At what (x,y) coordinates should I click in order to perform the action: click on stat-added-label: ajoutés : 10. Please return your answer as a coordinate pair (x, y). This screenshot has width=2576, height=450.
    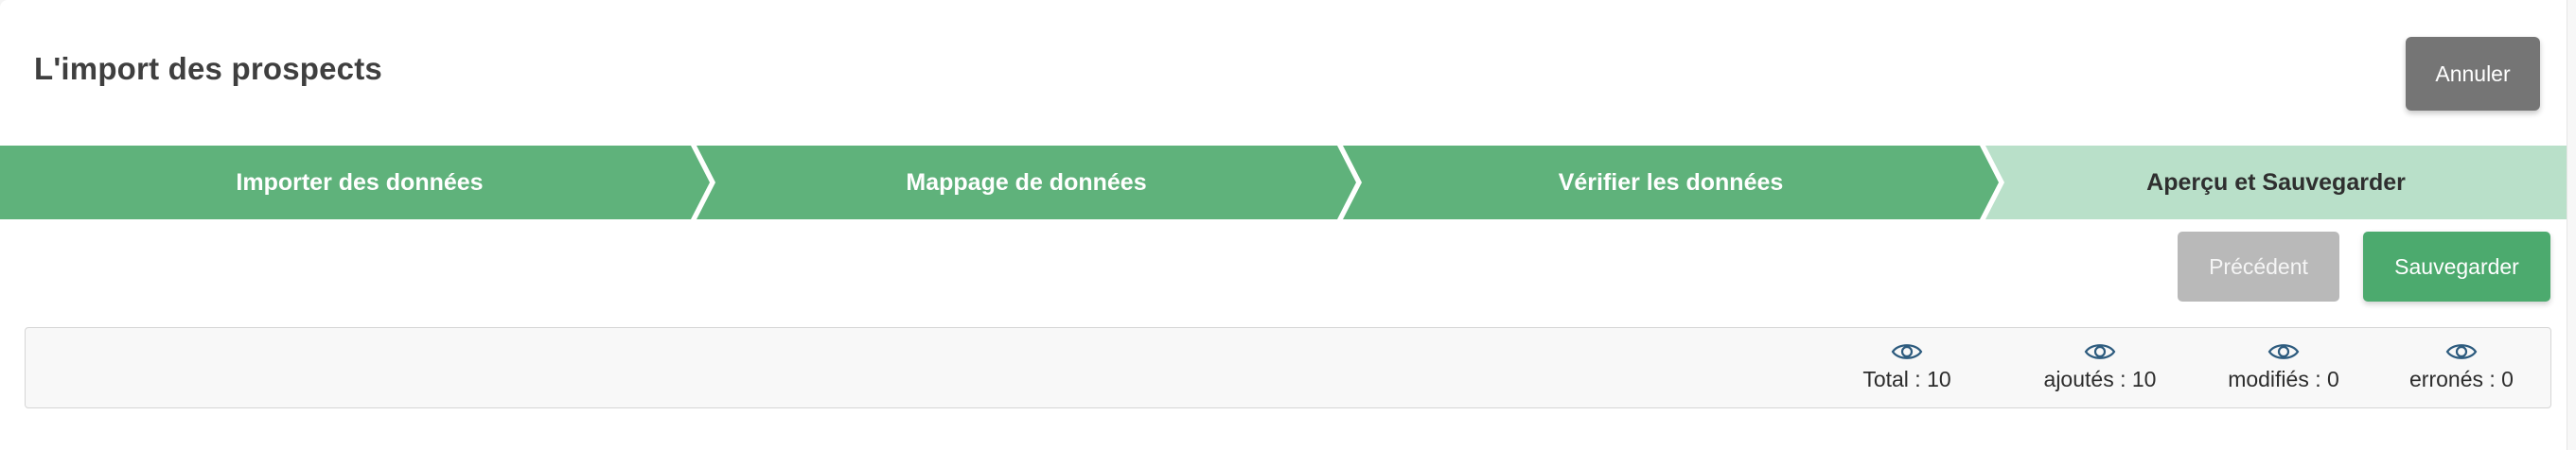
    Looking at the image, I should click on (2100, 379).